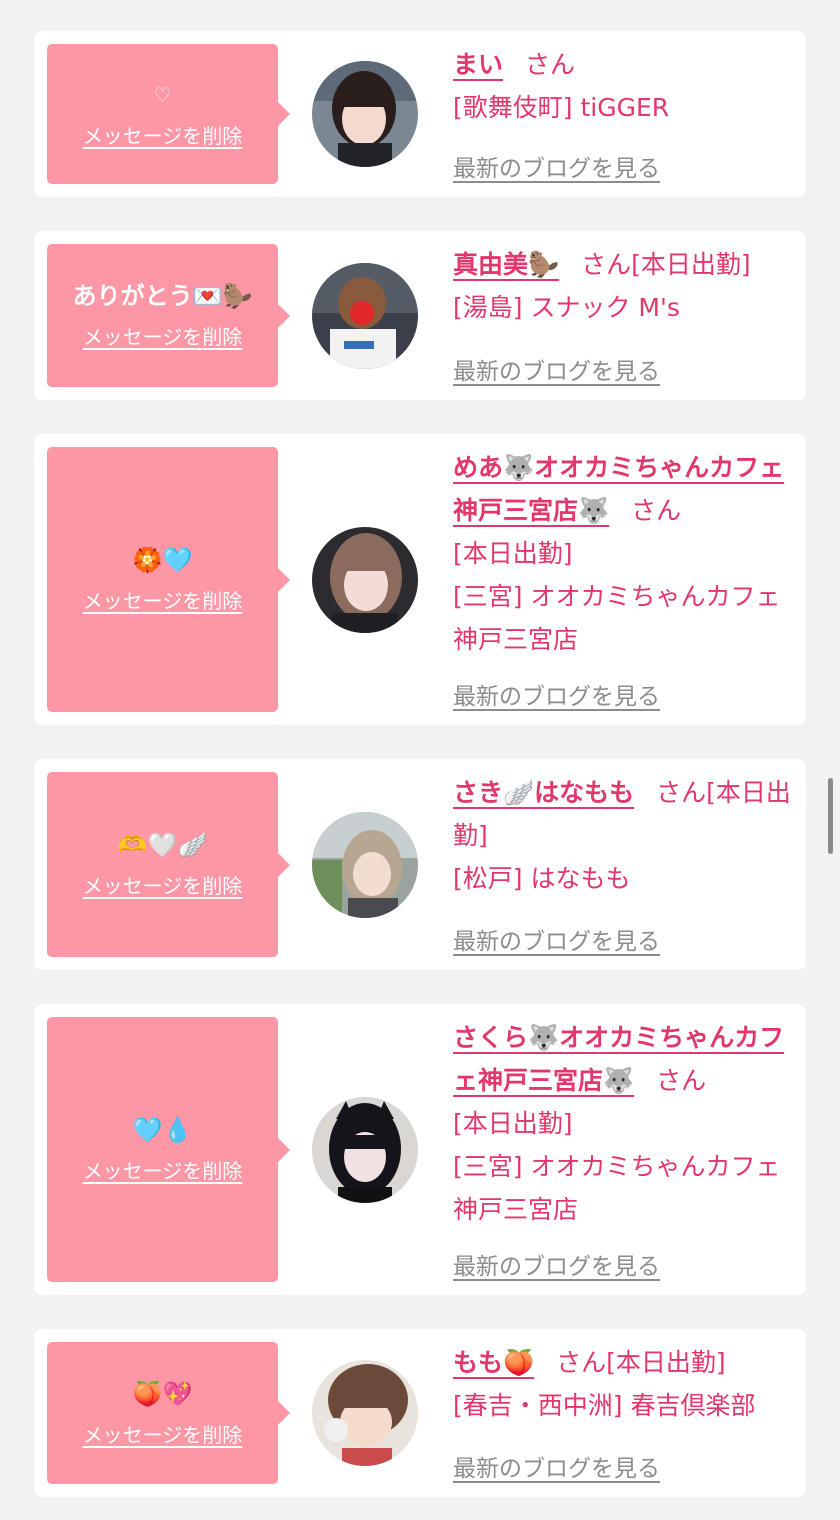  What do you see at coordinates (604, 1405) in the screenshot?
I see `shop-info: [春吉・西中洲] 春吉倶楽部` at bounding box center [604, 1405].